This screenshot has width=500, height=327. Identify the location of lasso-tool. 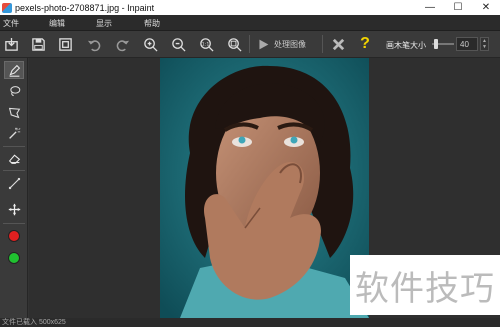
(14, 91).